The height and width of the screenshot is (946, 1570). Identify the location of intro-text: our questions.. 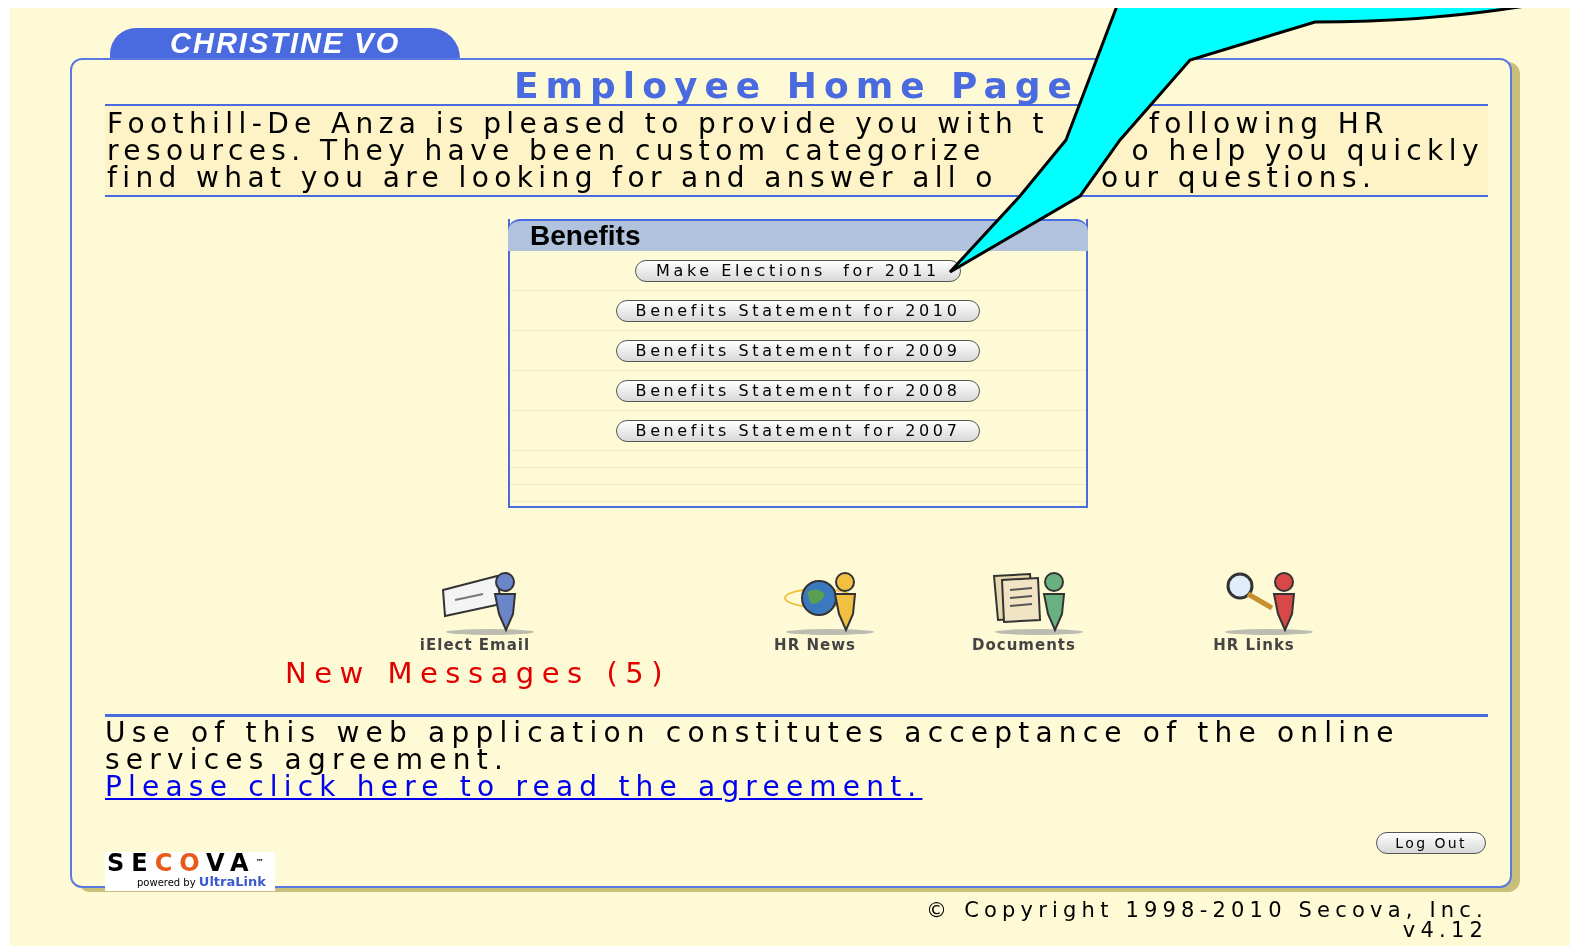
(1238, 177).